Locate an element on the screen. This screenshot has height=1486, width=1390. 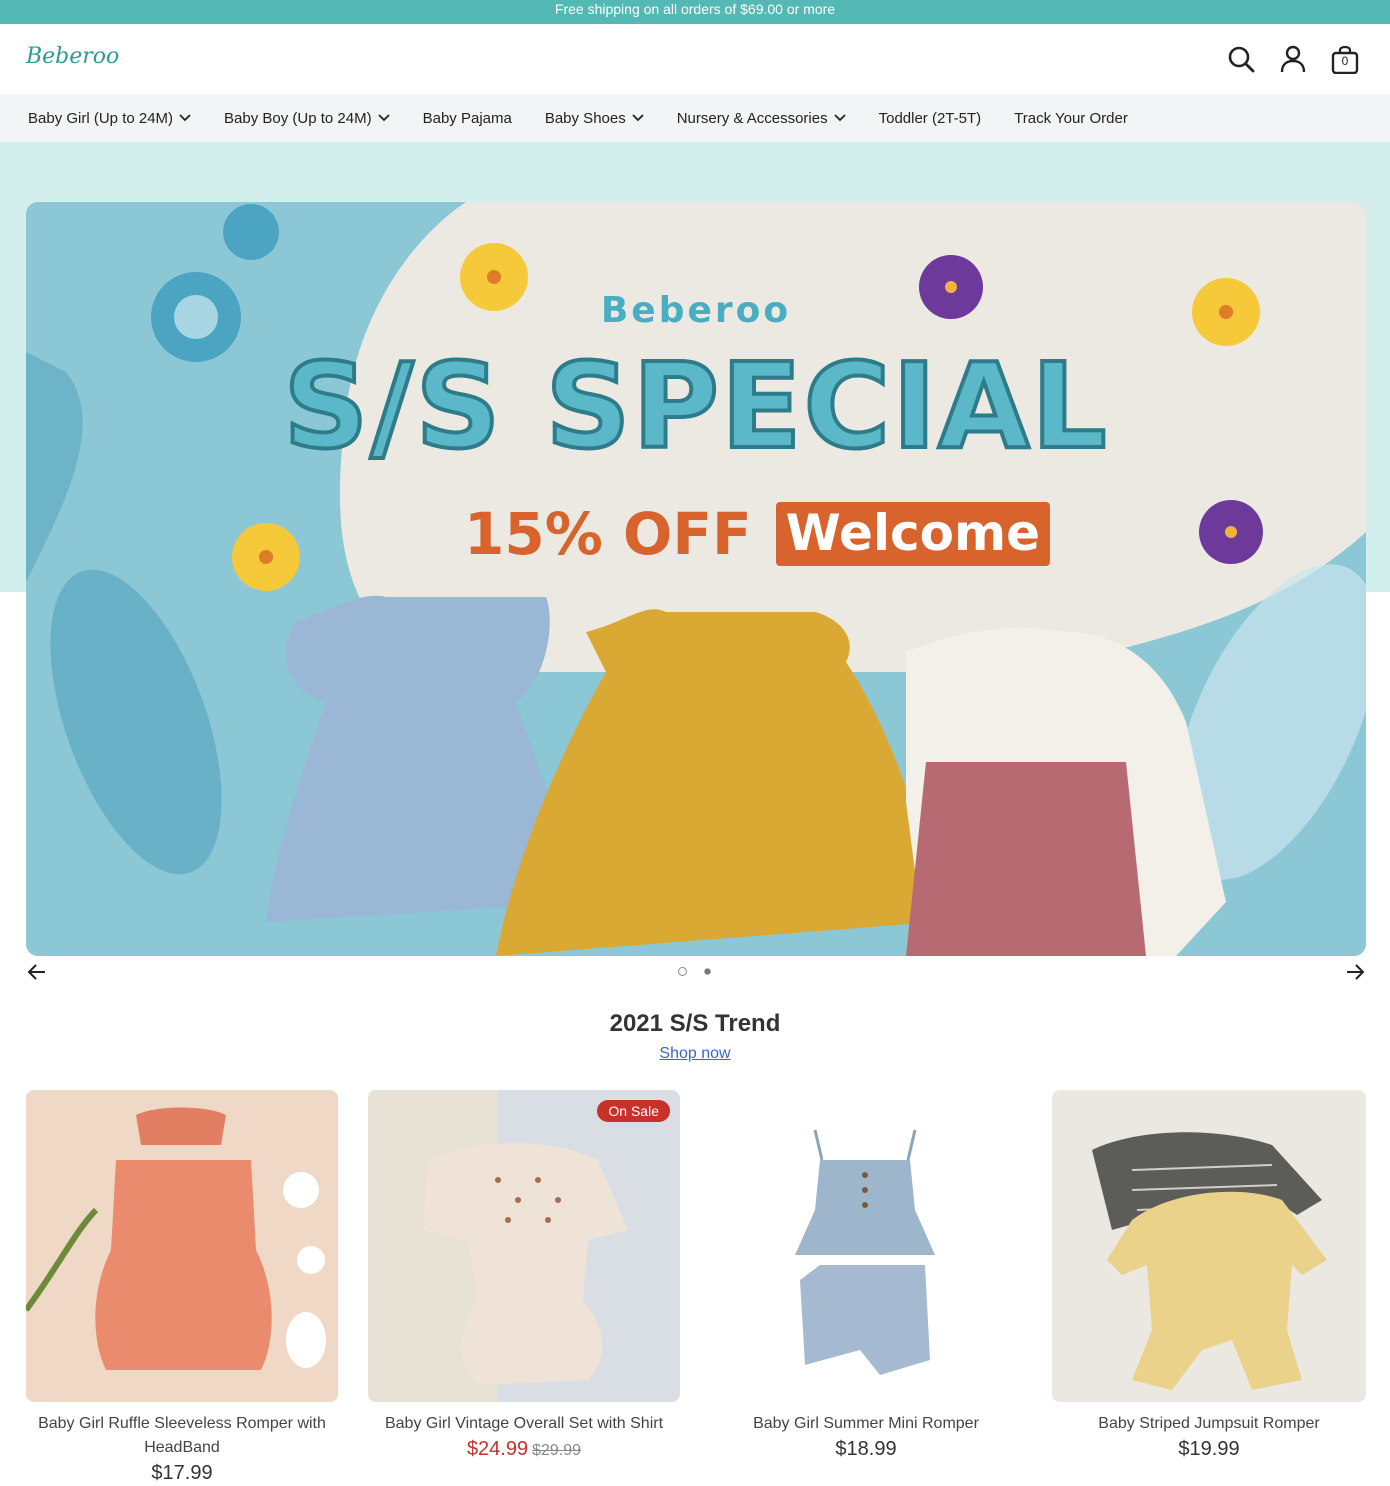
nav-item-track-order: Track Your Order is located at coordinates (1071, 118).